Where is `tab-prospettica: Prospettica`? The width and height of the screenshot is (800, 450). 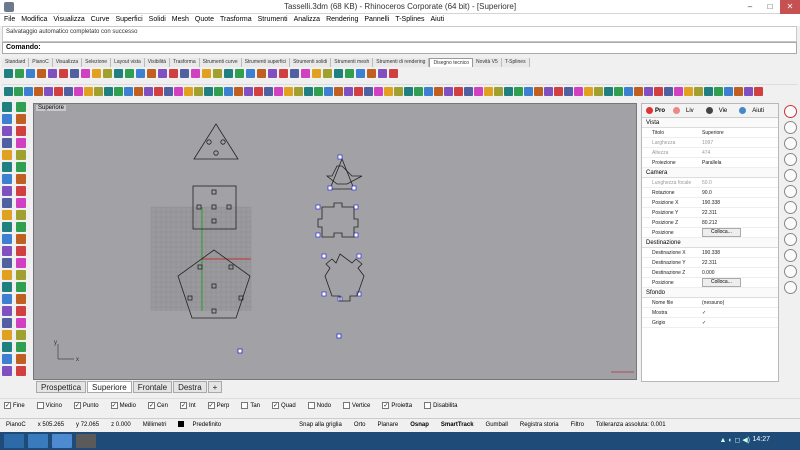 tab-prospettica: Prospettica is located at coordinates (61, 387).